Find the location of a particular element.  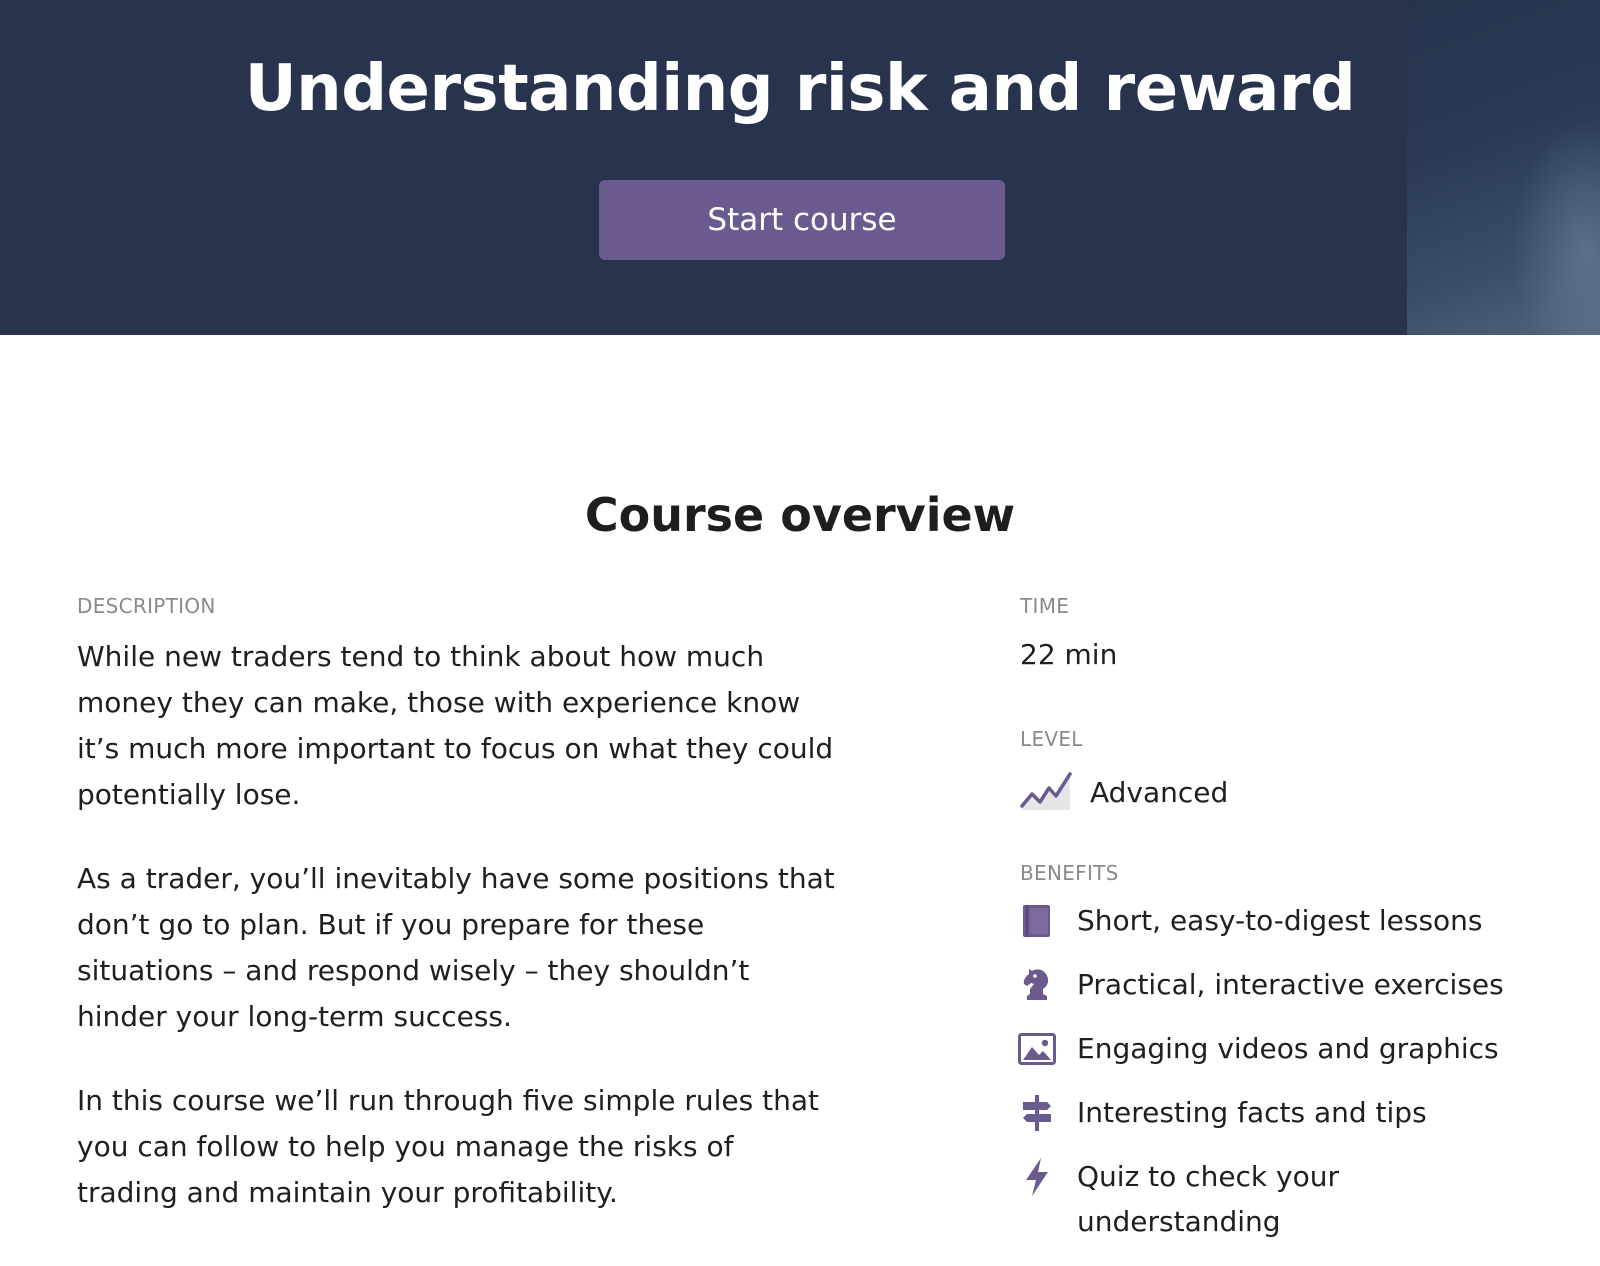

advanced-chart-icon is located at coordinates (1055, 792).